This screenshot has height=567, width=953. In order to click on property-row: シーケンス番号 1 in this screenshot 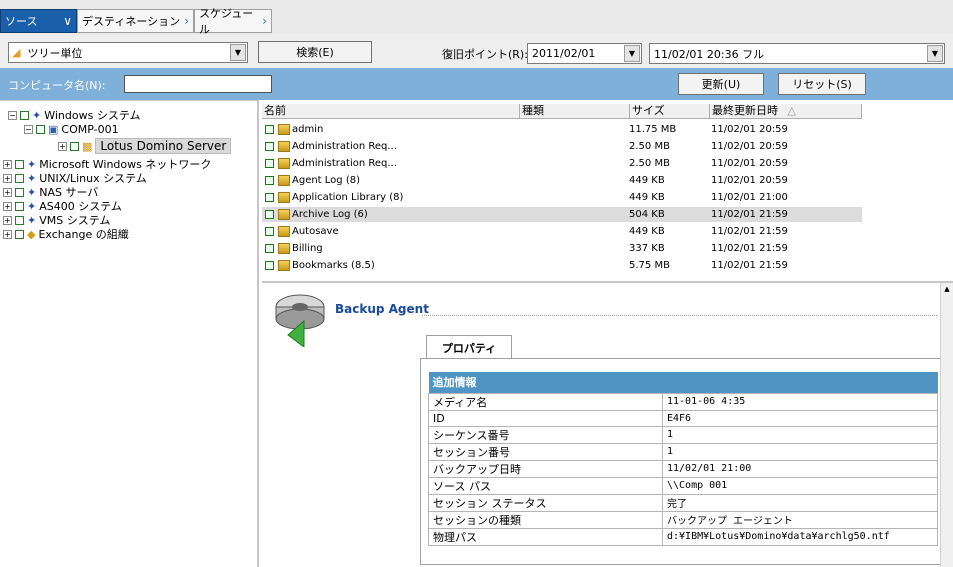, I will do `click(683, 434)`.